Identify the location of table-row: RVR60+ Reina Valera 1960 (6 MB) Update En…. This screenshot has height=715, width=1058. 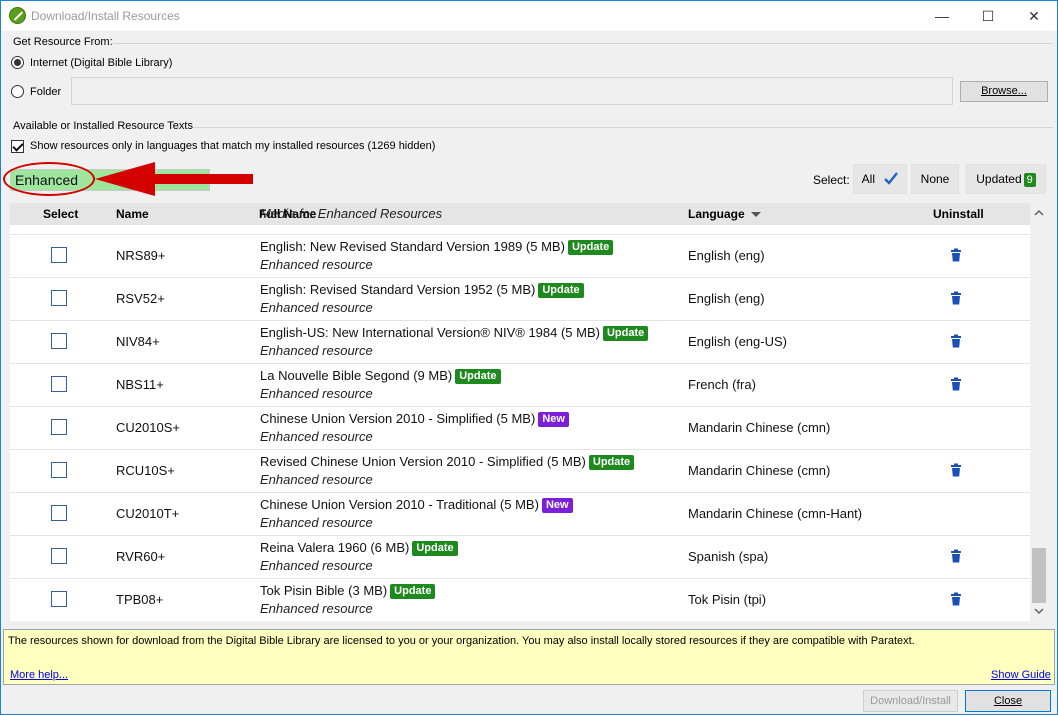
(520, 557).